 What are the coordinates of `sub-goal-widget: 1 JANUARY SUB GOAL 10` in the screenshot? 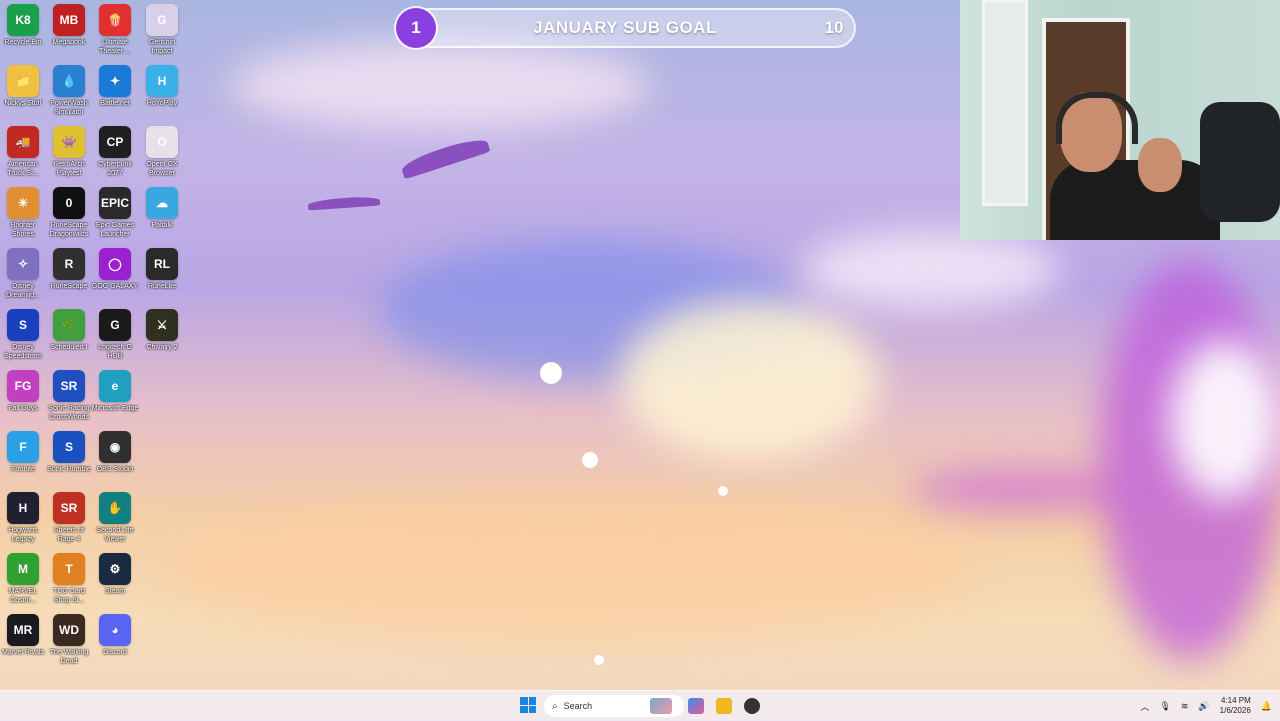 It's located at (626, 28).